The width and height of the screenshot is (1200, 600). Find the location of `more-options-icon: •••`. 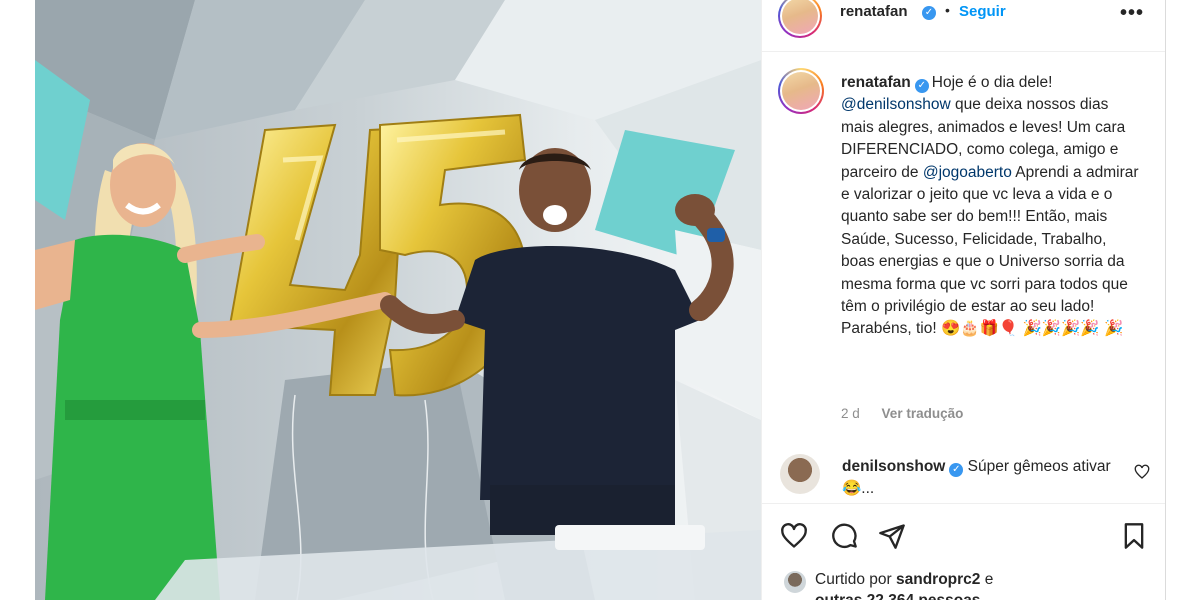

more-options-icon: ••• is located at coordinates (1132, 13).